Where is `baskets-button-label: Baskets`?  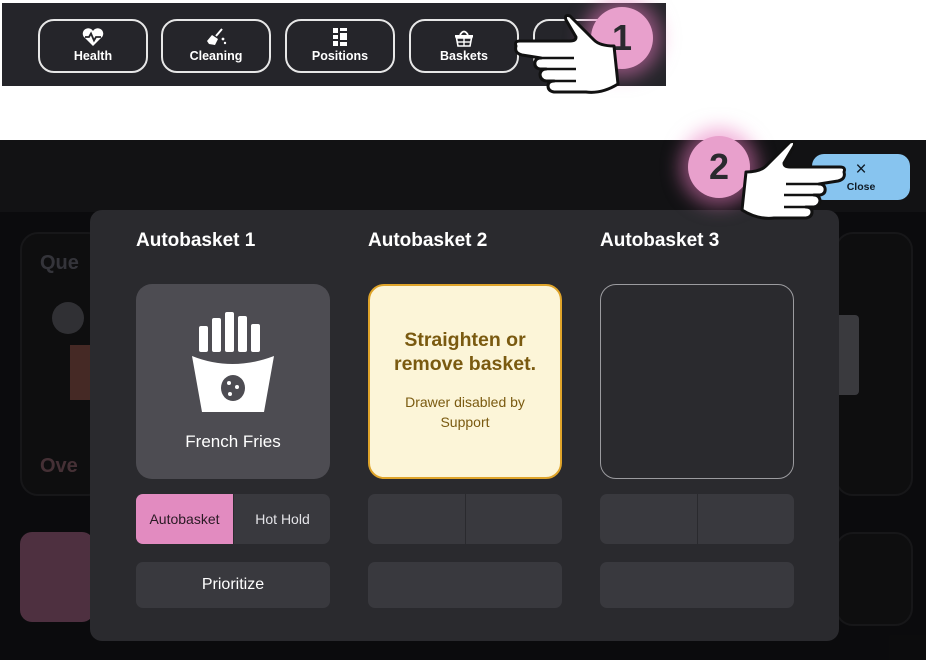
baskets-button-label: Baskets is located at coordinates (464, 56).